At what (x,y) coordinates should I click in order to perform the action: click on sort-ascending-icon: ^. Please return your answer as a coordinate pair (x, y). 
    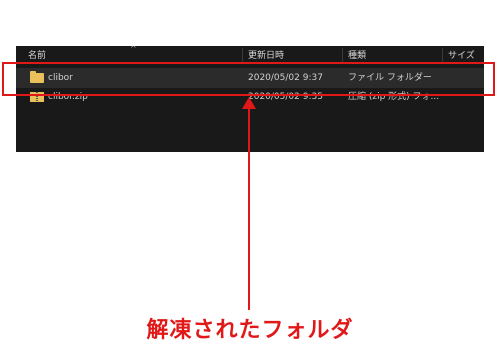
    Looking at the image, I should click on (133, 49).